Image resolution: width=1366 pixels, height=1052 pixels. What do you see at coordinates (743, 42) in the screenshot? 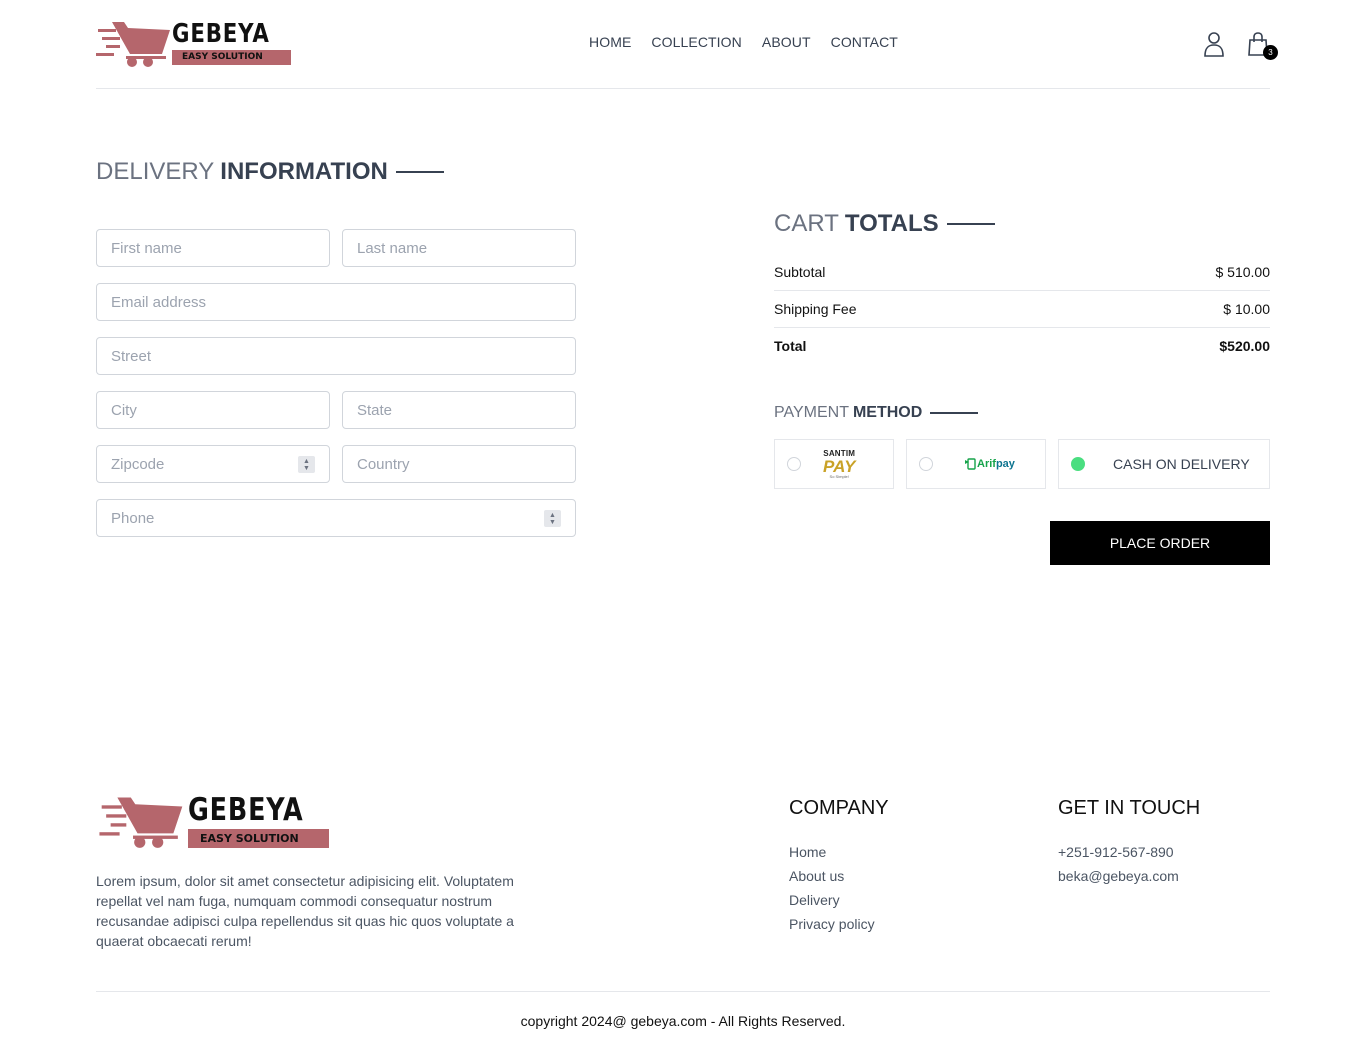
I see `main-nav: HOME COLLECTION ABOUT CONTACT` at bounding box center [743, 42].